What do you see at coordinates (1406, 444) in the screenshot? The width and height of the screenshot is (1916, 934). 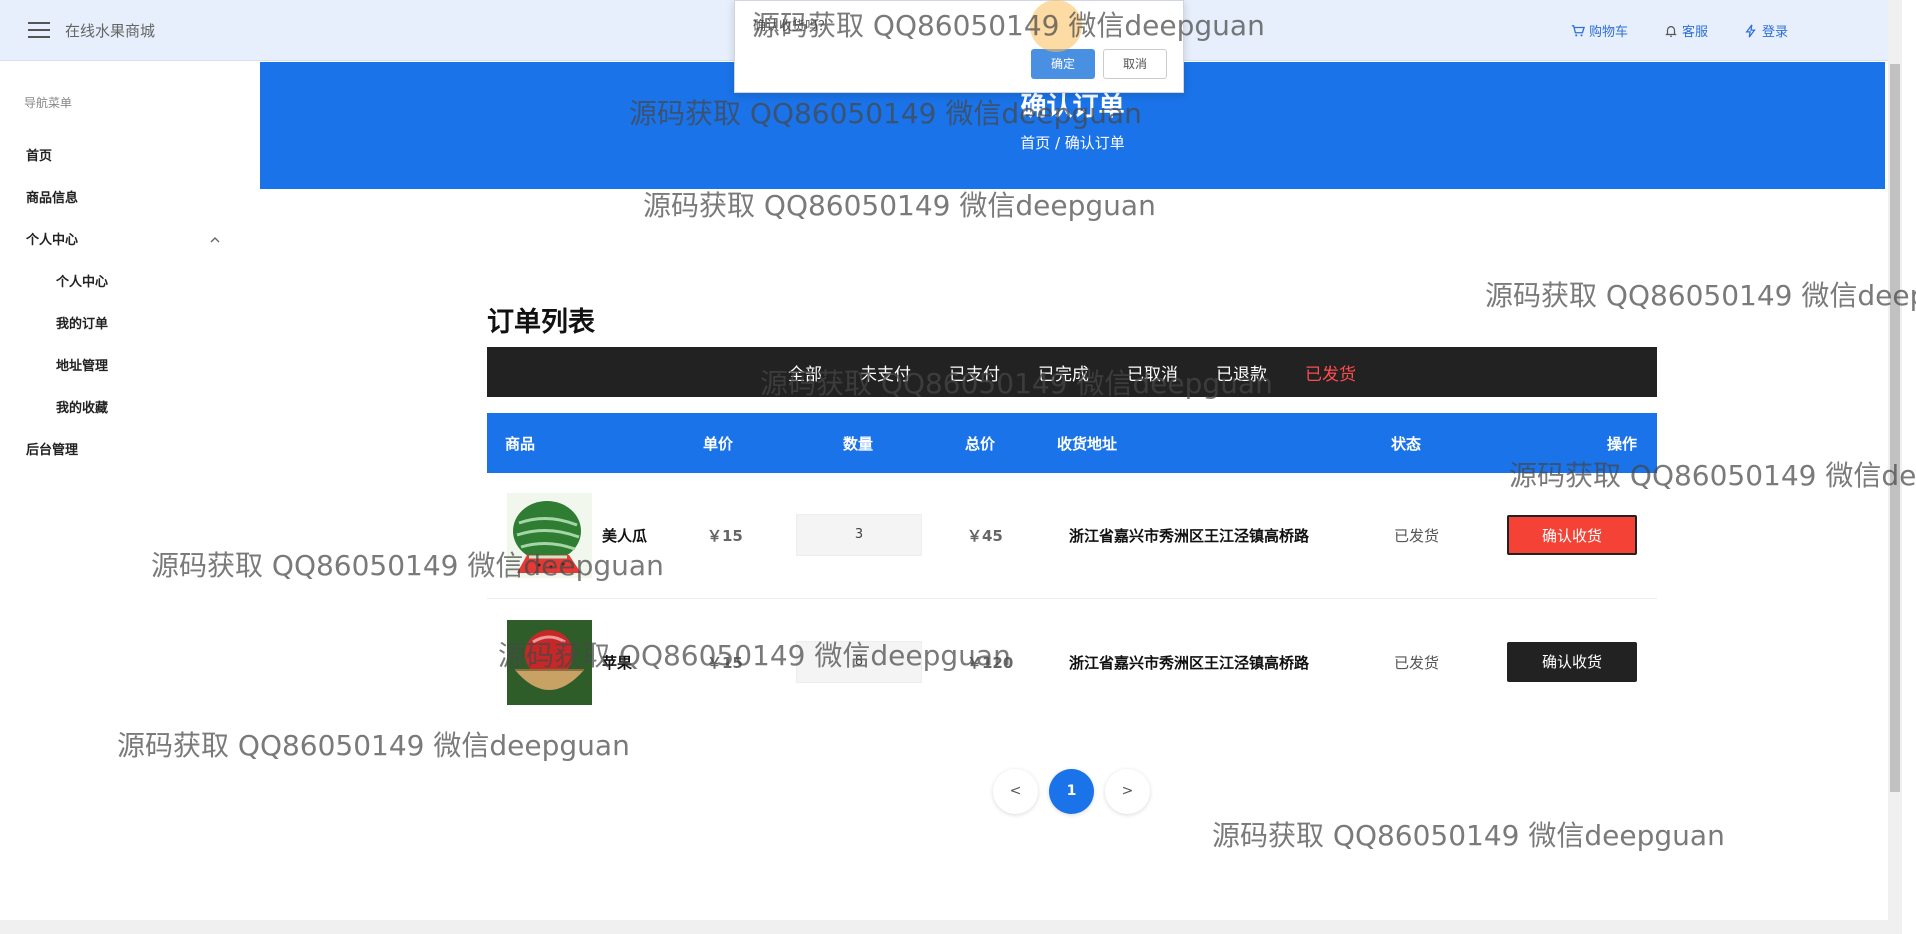 I see `col-status: 状态` at bounding box center [1406, 444].